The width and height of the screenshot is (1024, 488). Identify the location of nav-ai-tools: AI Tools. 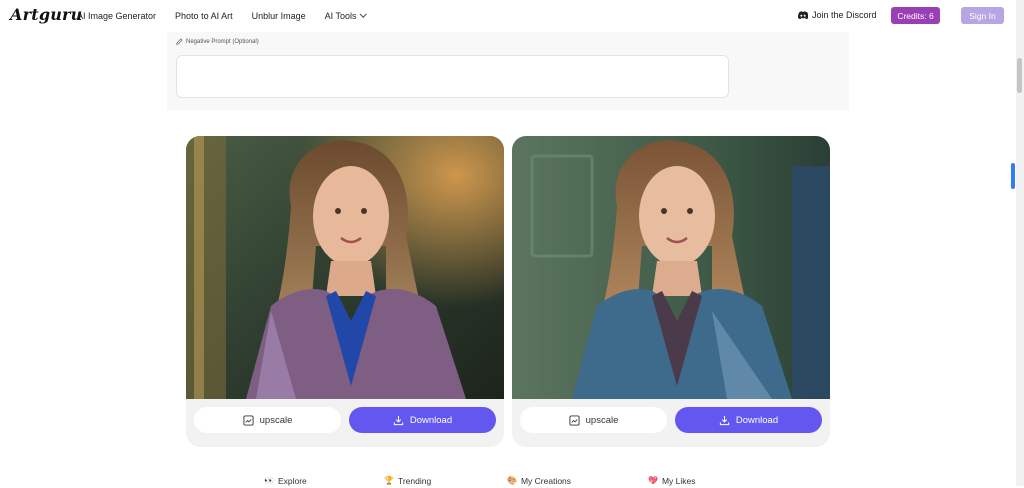
(346, 15).